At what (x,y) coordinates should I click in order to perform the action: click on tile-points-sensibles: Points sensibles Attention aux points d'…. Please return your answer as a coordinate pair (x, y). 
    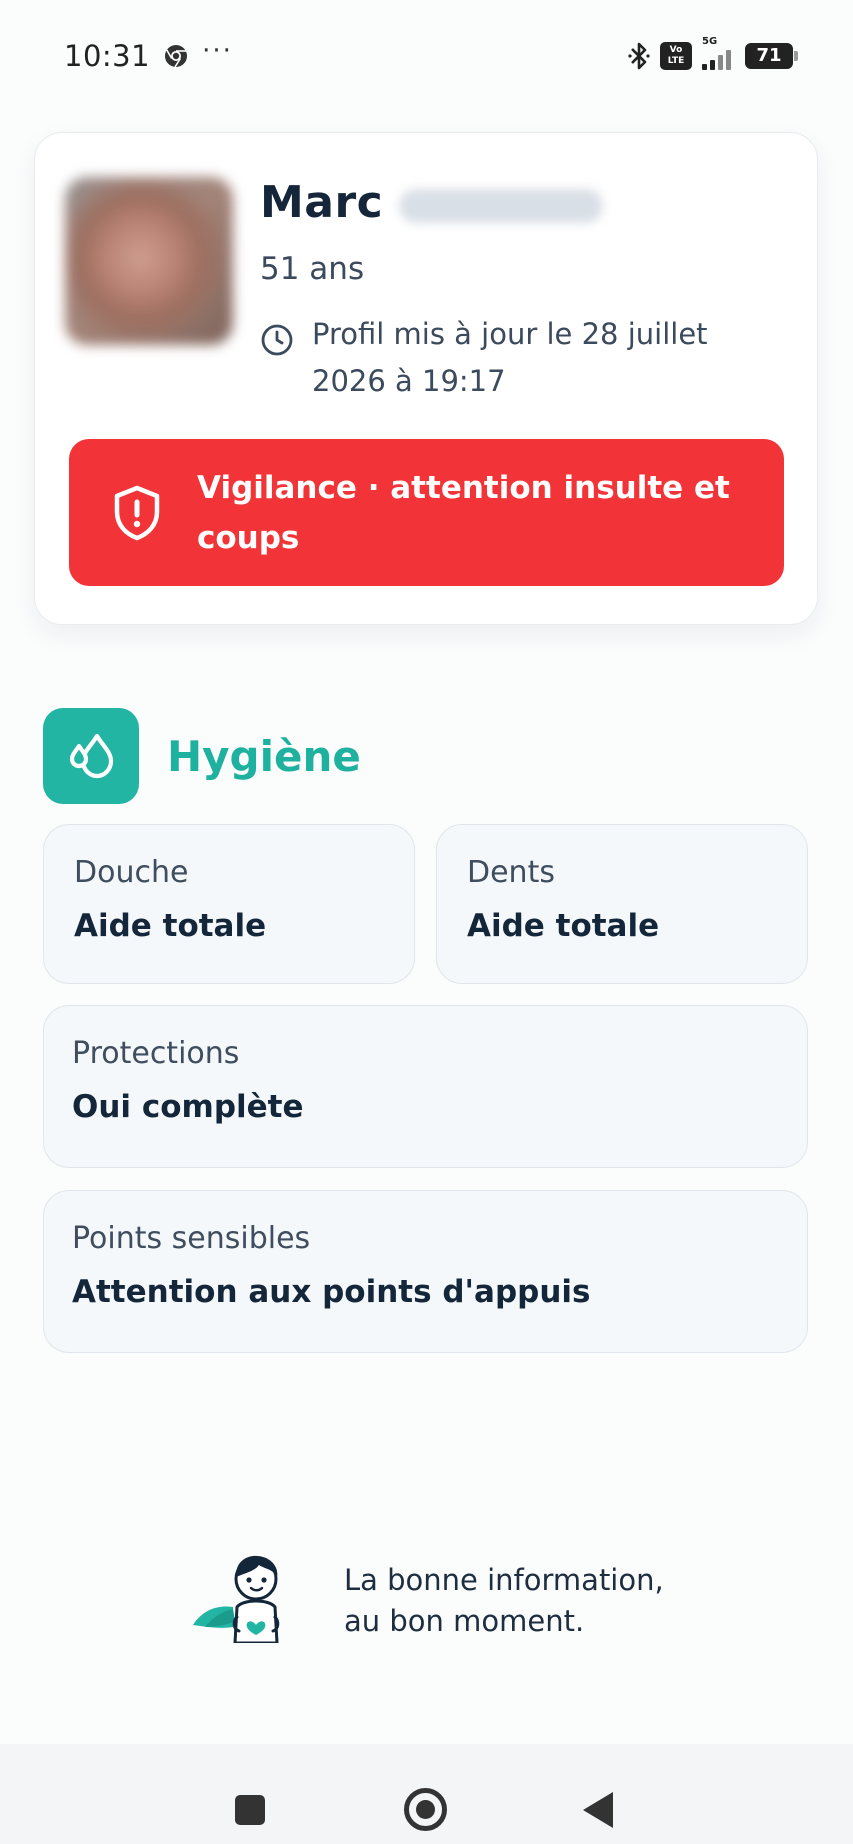
    Looking at the image, I should click on (425, 1271).